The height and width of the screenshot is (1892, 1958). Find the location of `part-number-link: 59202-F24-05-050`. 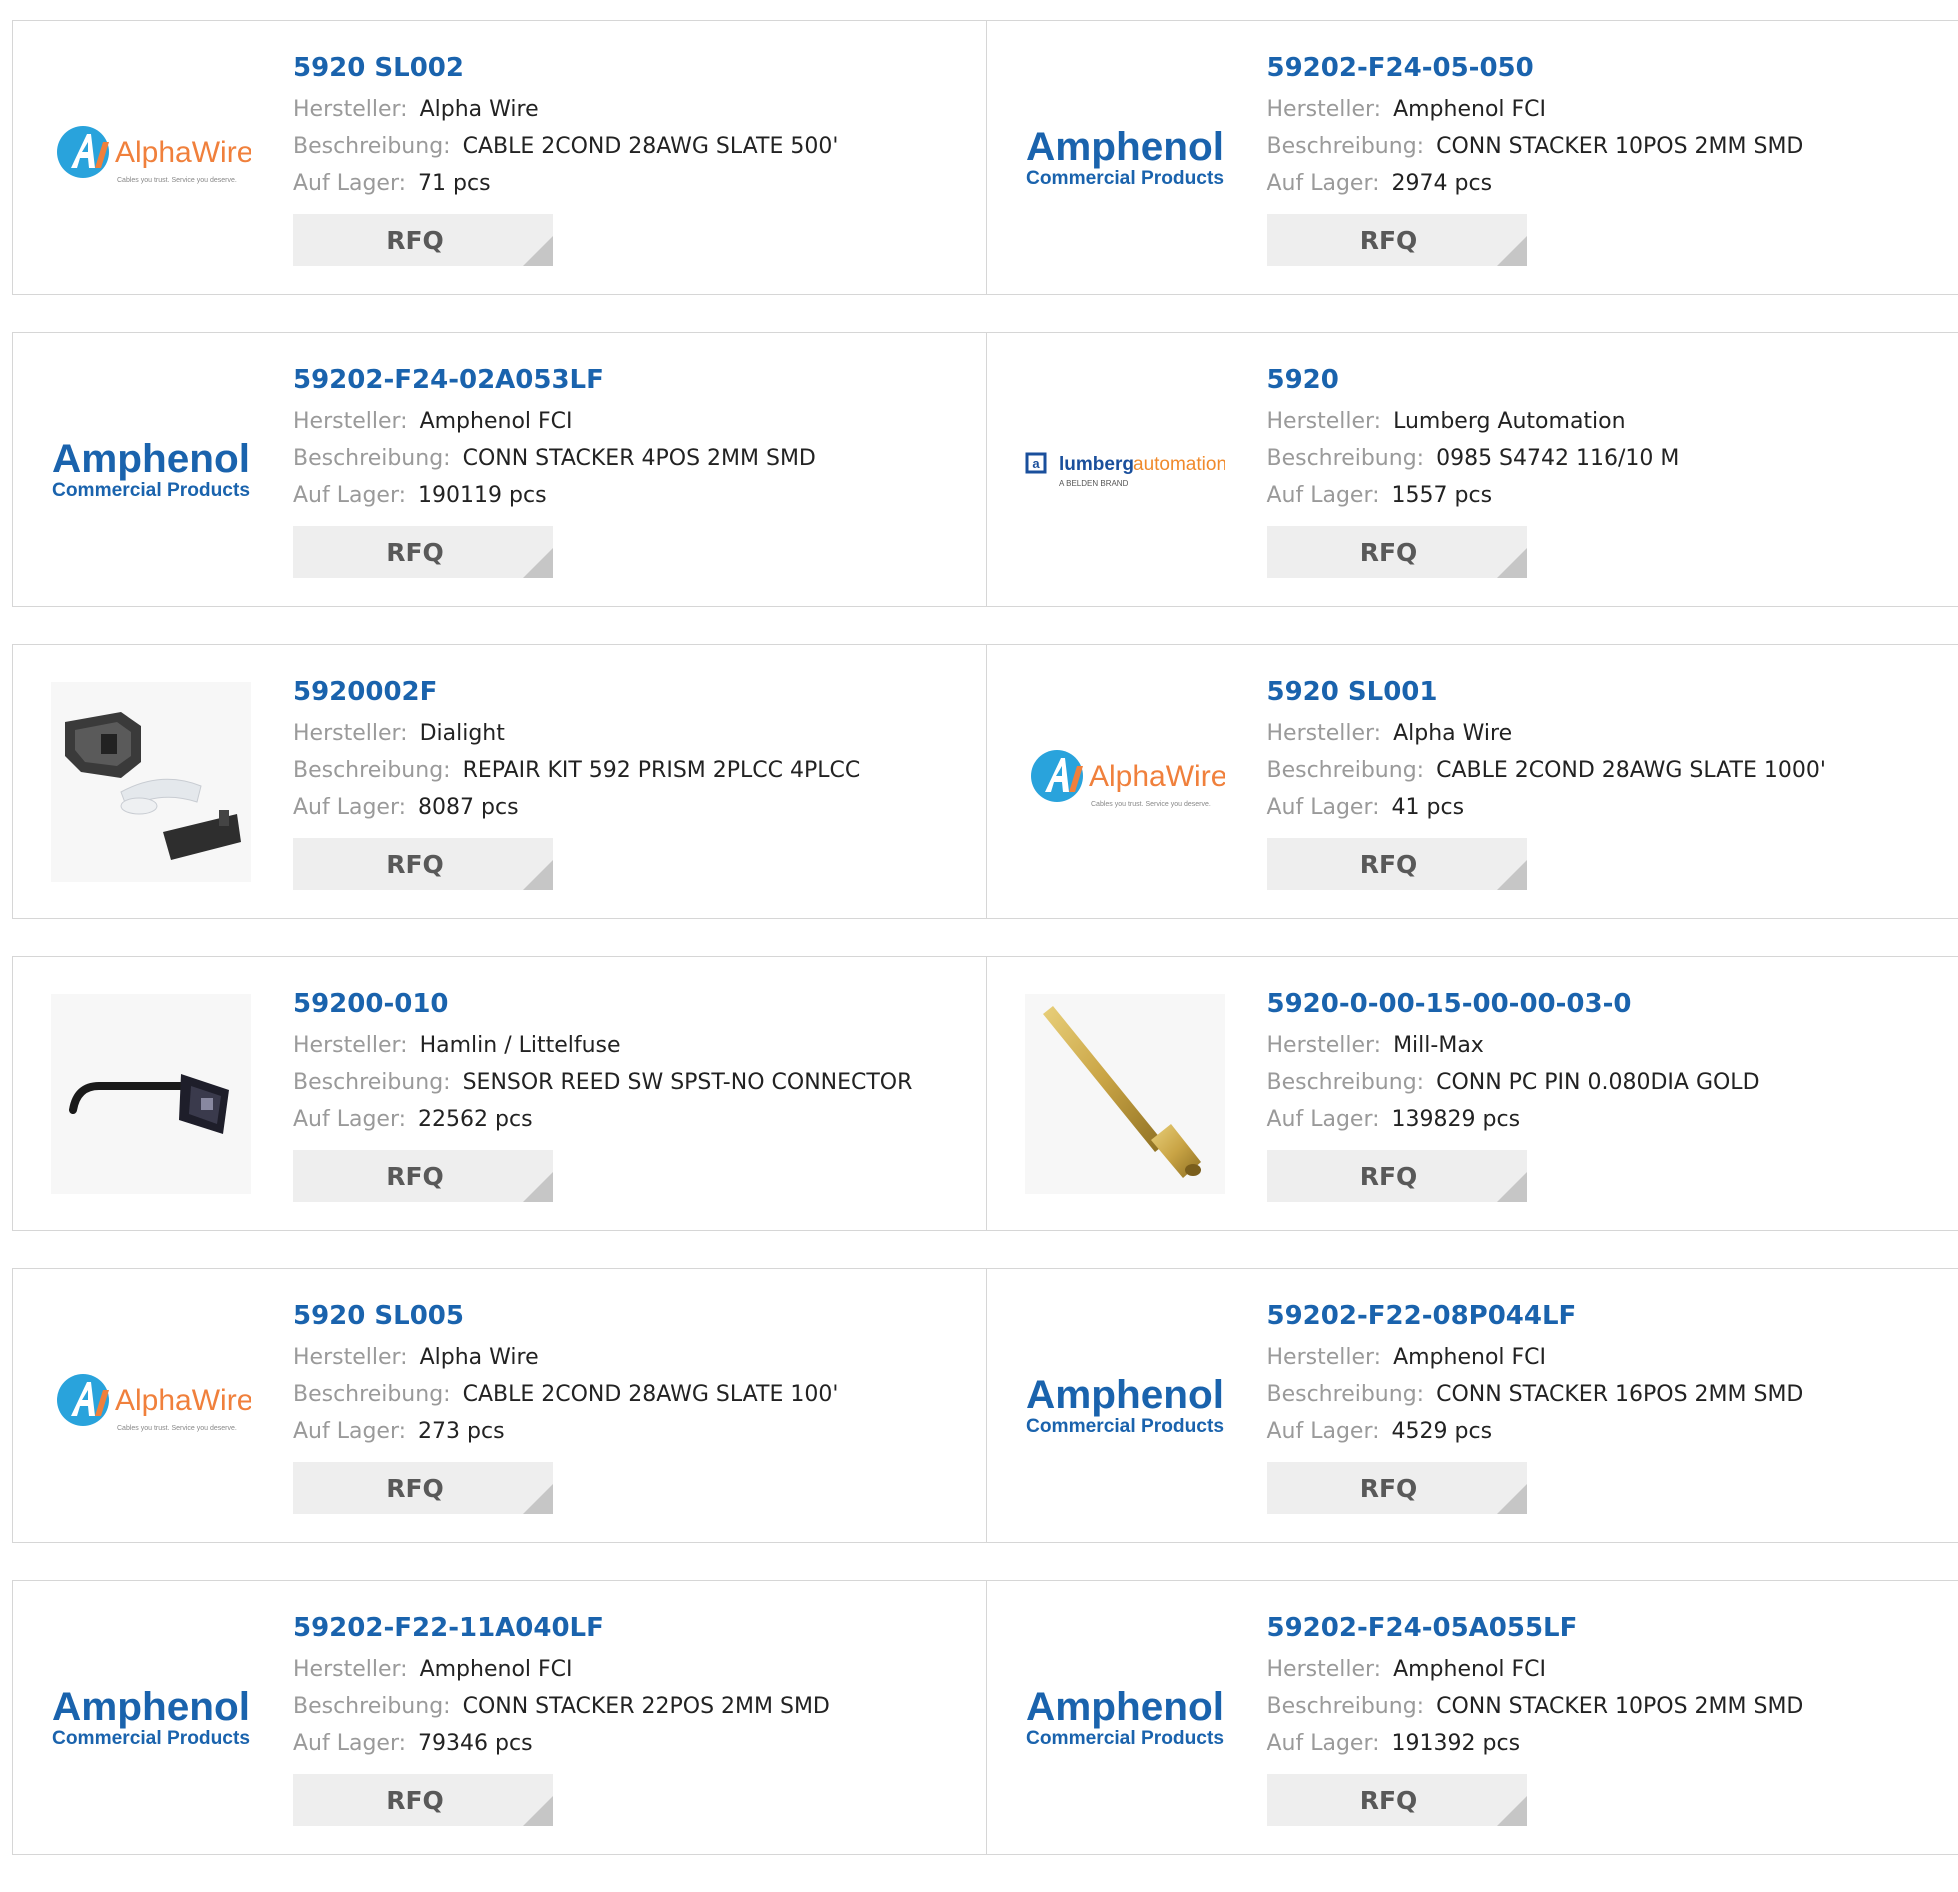

part-number-link: 59202-F24-05-050 is located at coordinates (1535, 68).